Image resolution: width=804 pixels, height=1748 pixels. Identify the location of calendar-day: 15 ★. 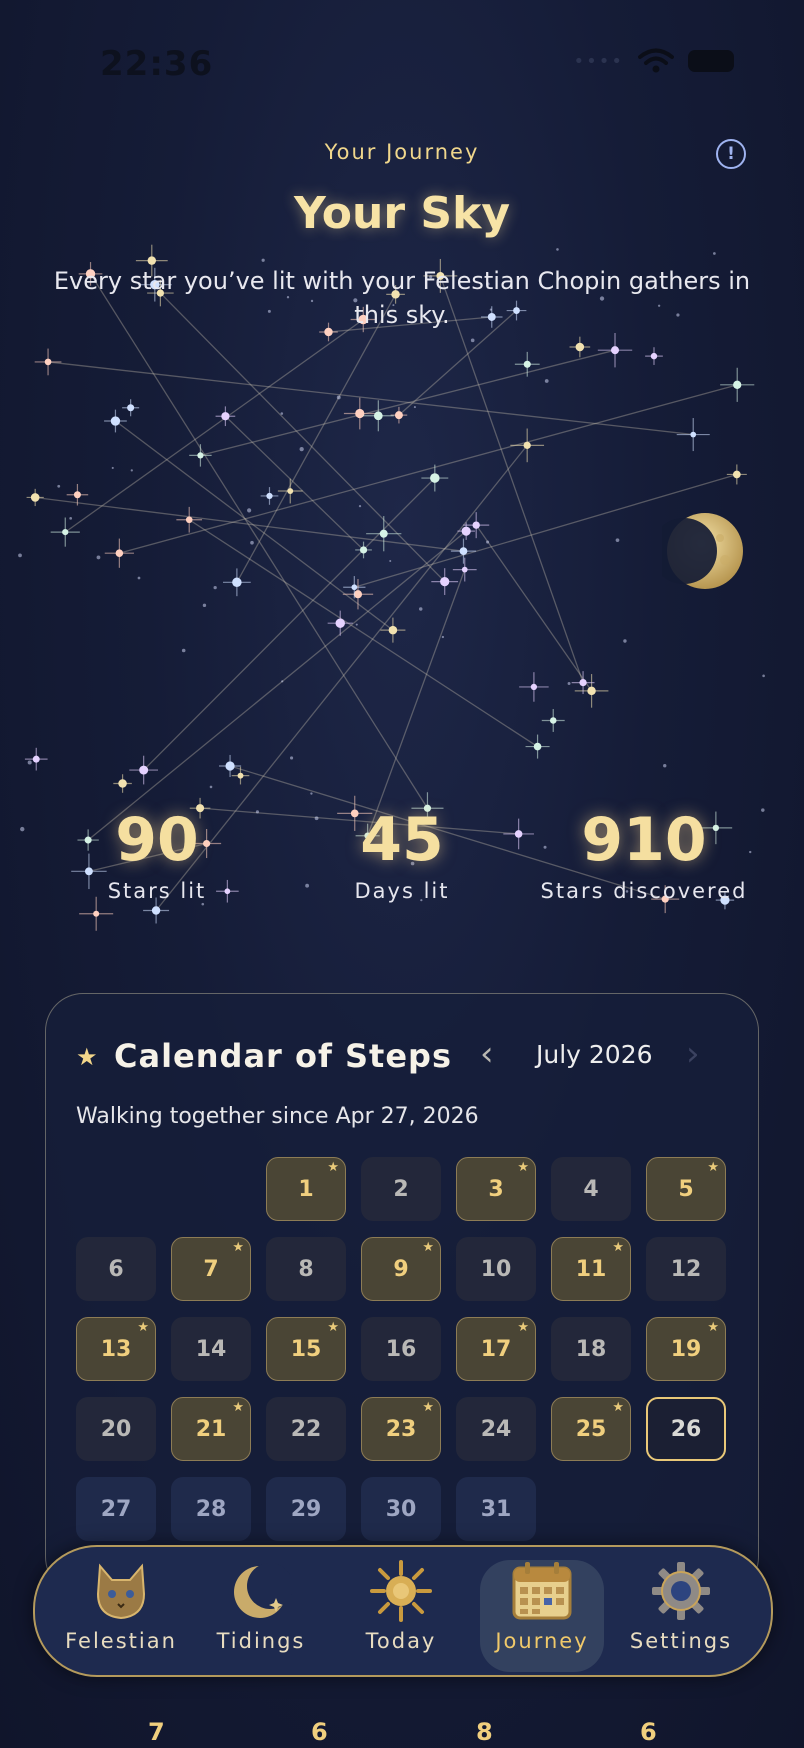
(306, 1349).